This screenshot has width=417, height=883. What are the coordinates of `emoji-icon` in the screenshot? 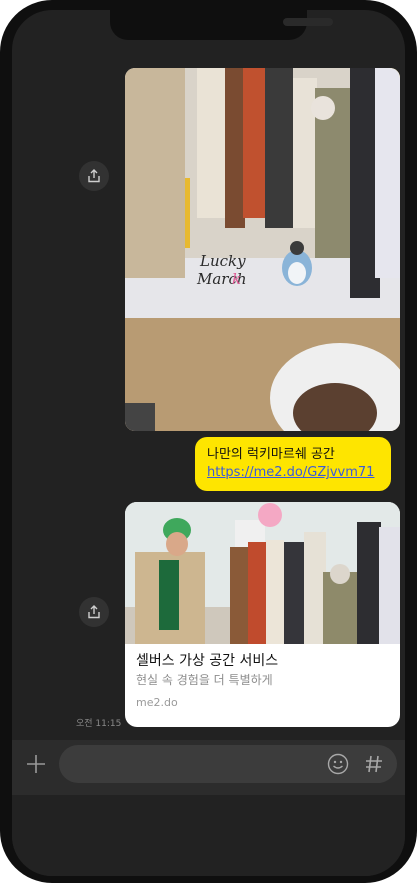 It's located at (338, 764).